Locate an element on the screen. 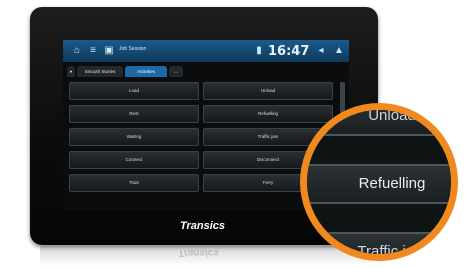 The height and width of the screenshot is (268, 474). magnified-refuelling-button: Refuelling is located at coordinates (379, 184).